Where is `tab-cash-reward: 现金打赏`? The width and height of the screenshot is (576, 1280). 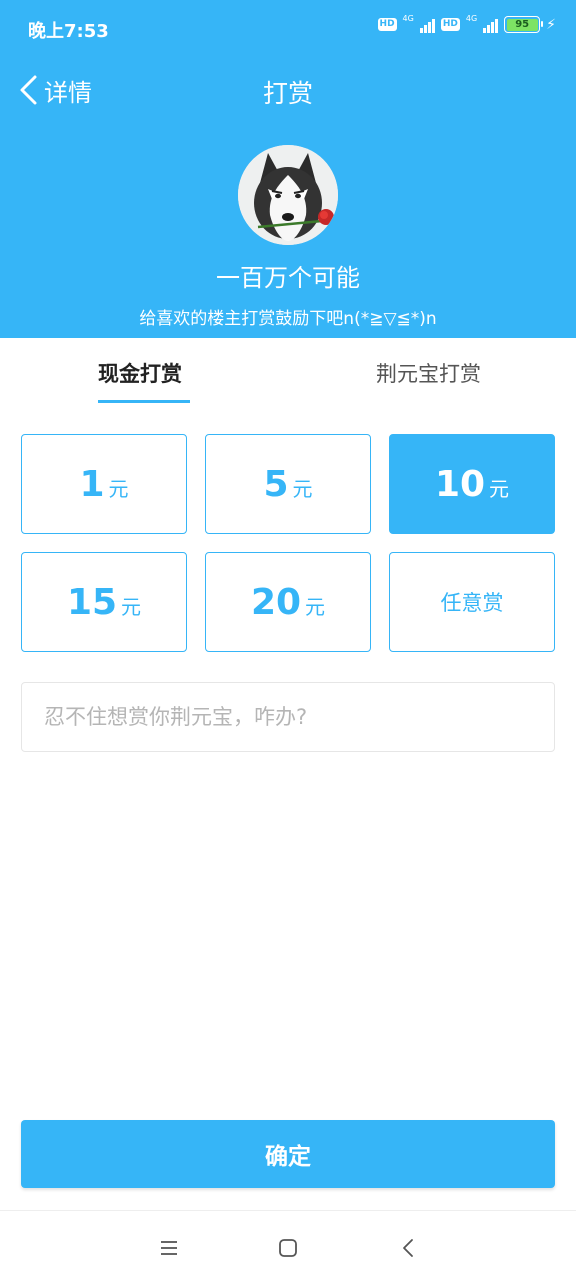 tab-cash-reward: 现金打赏 is located at coordinates (140, 373).